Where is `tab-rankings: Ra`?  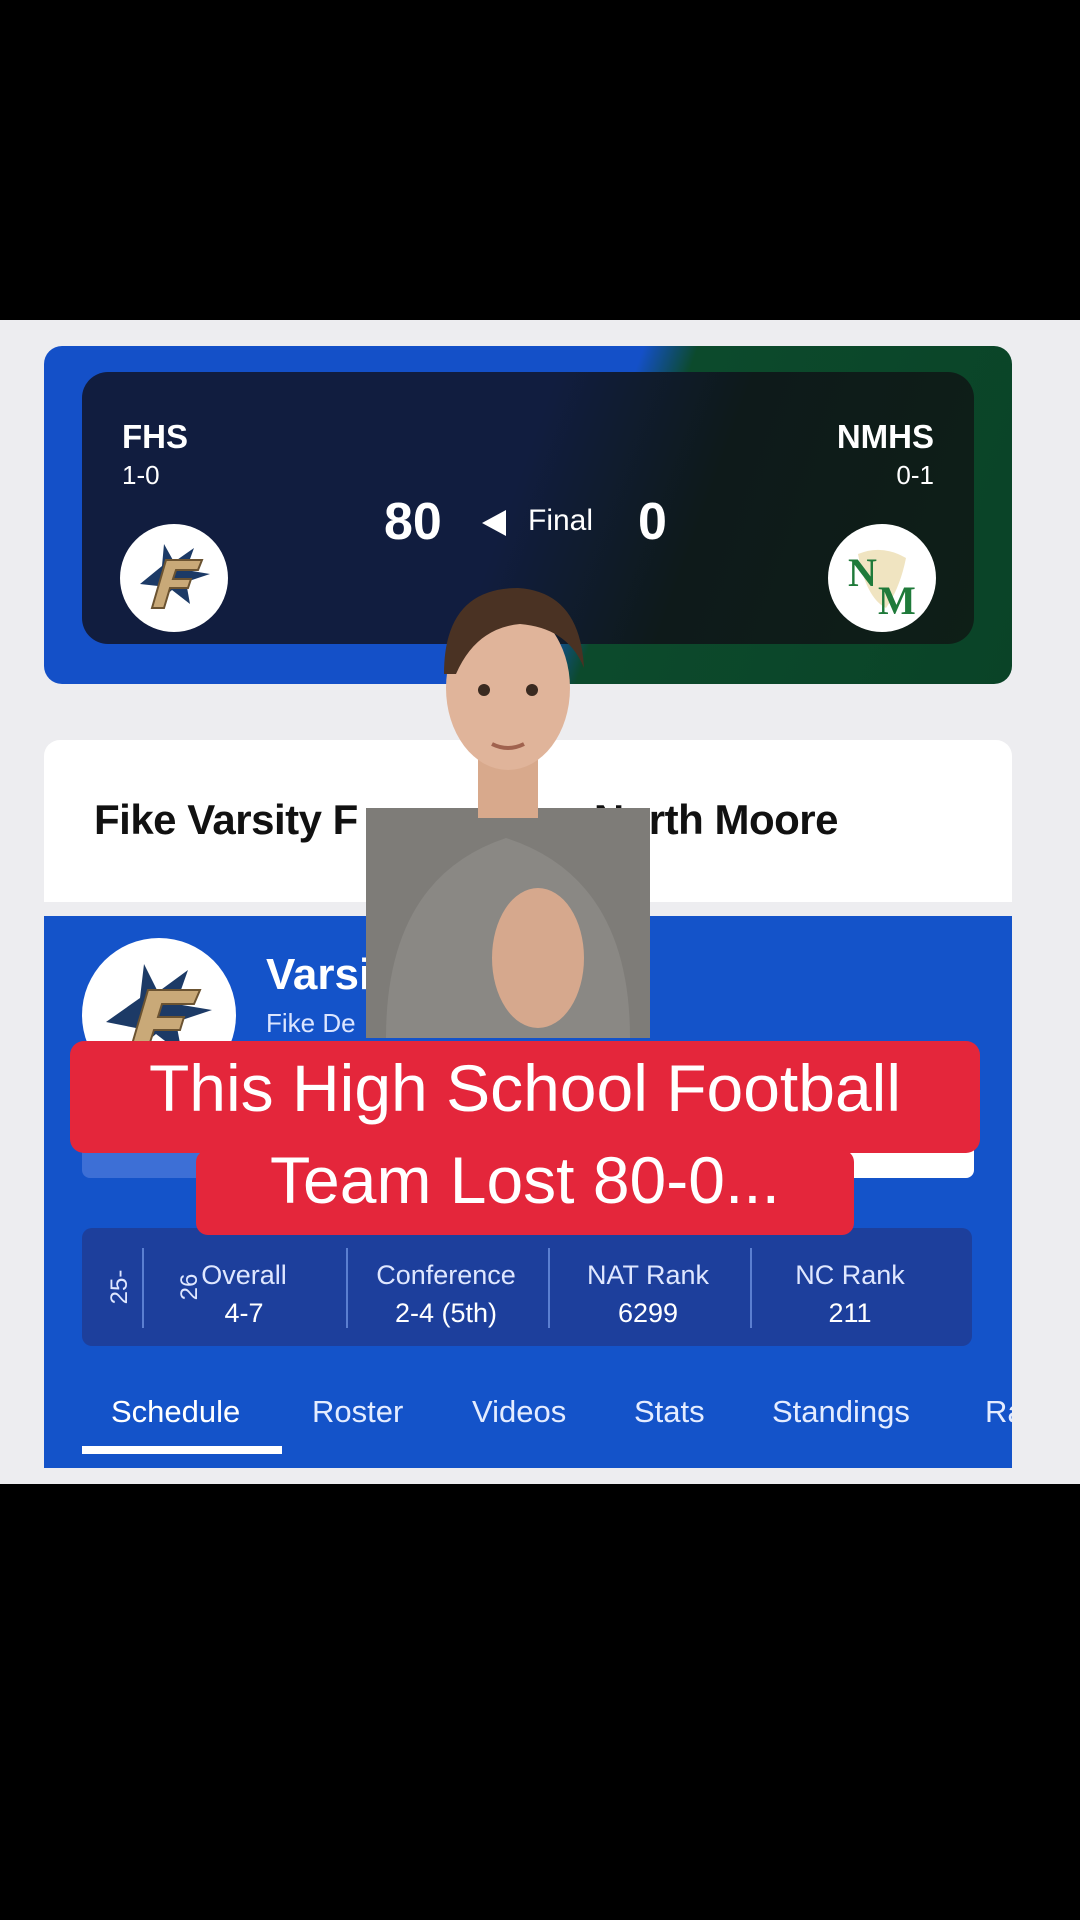
tab-rankings: Ra is located at coordinates (998, 1412).